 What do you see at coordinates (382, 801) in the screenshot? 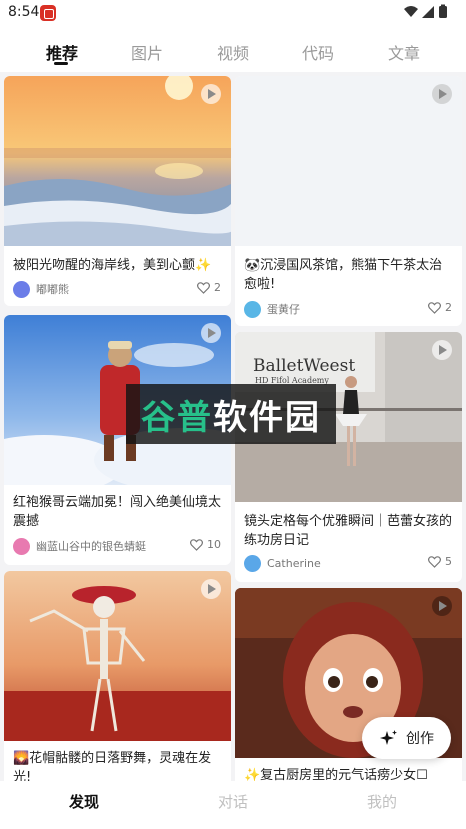
I see `nav-me: 我的` at bounding box center [382, 801].